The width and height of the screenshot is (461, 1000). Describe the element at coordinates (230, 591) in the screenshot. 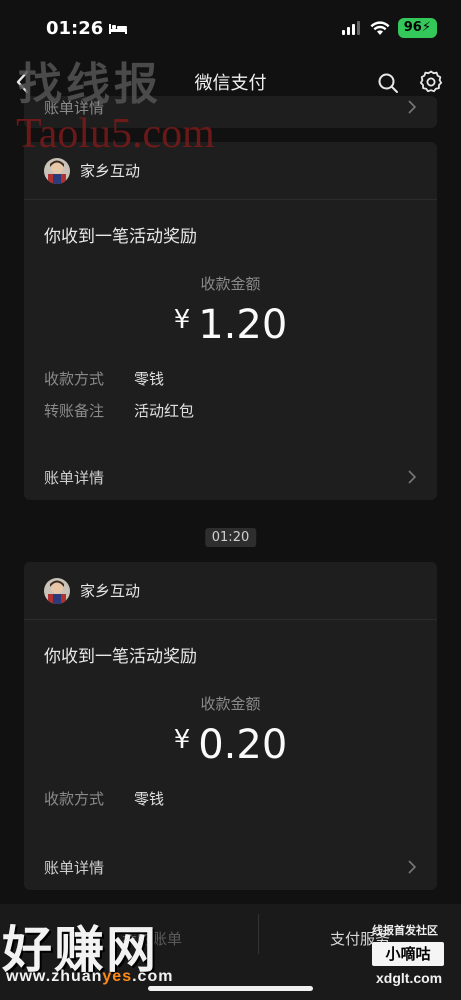

I see `card-header: 家乡互动` at that location.